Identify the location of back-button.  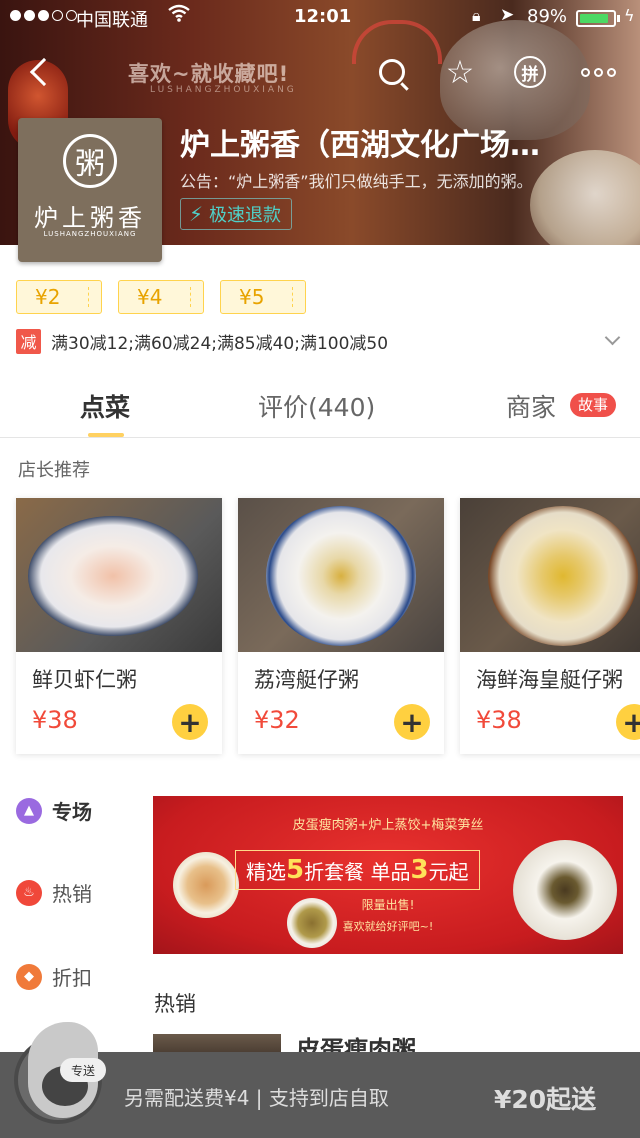
(40, 72).